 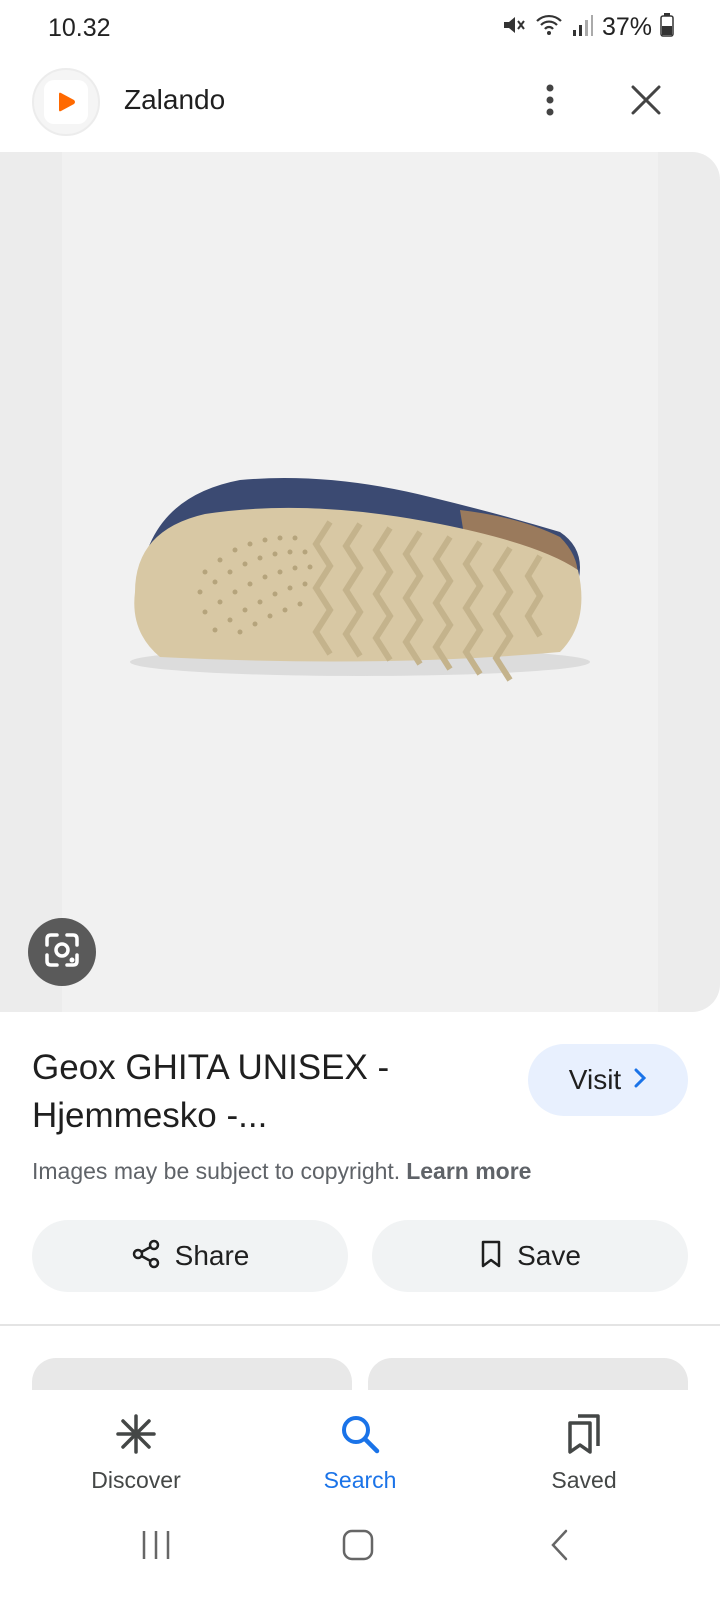 I want to click on save-button: Save, so click(x=530, y=1256).